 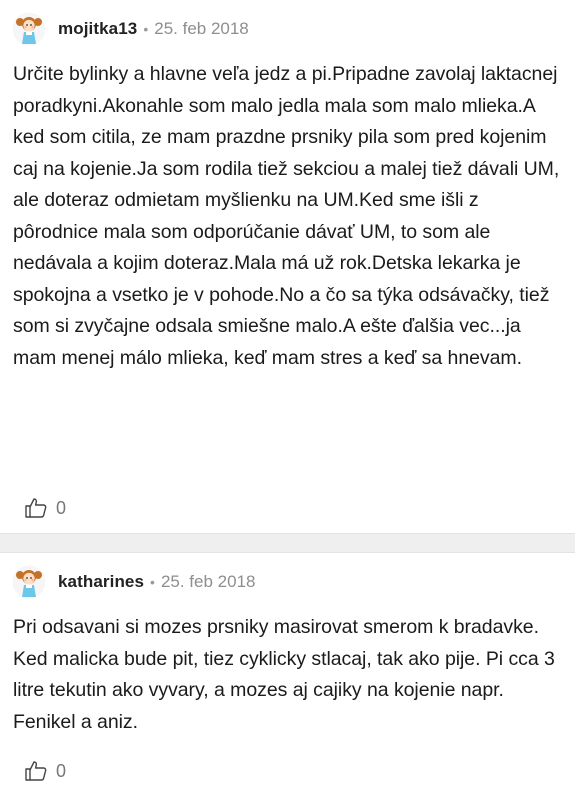 I want to click on username: mojitka13, so click(x=97, y=29).